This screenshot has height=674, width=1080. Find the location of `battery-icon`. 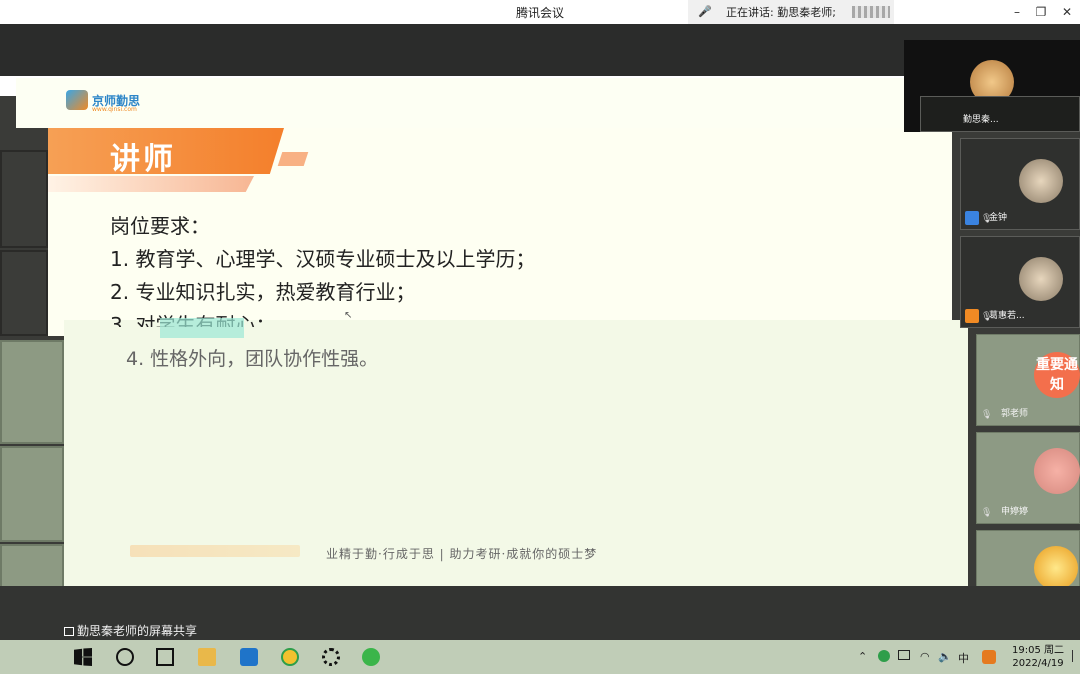

battery-icon is located at coordinates (904, 655).